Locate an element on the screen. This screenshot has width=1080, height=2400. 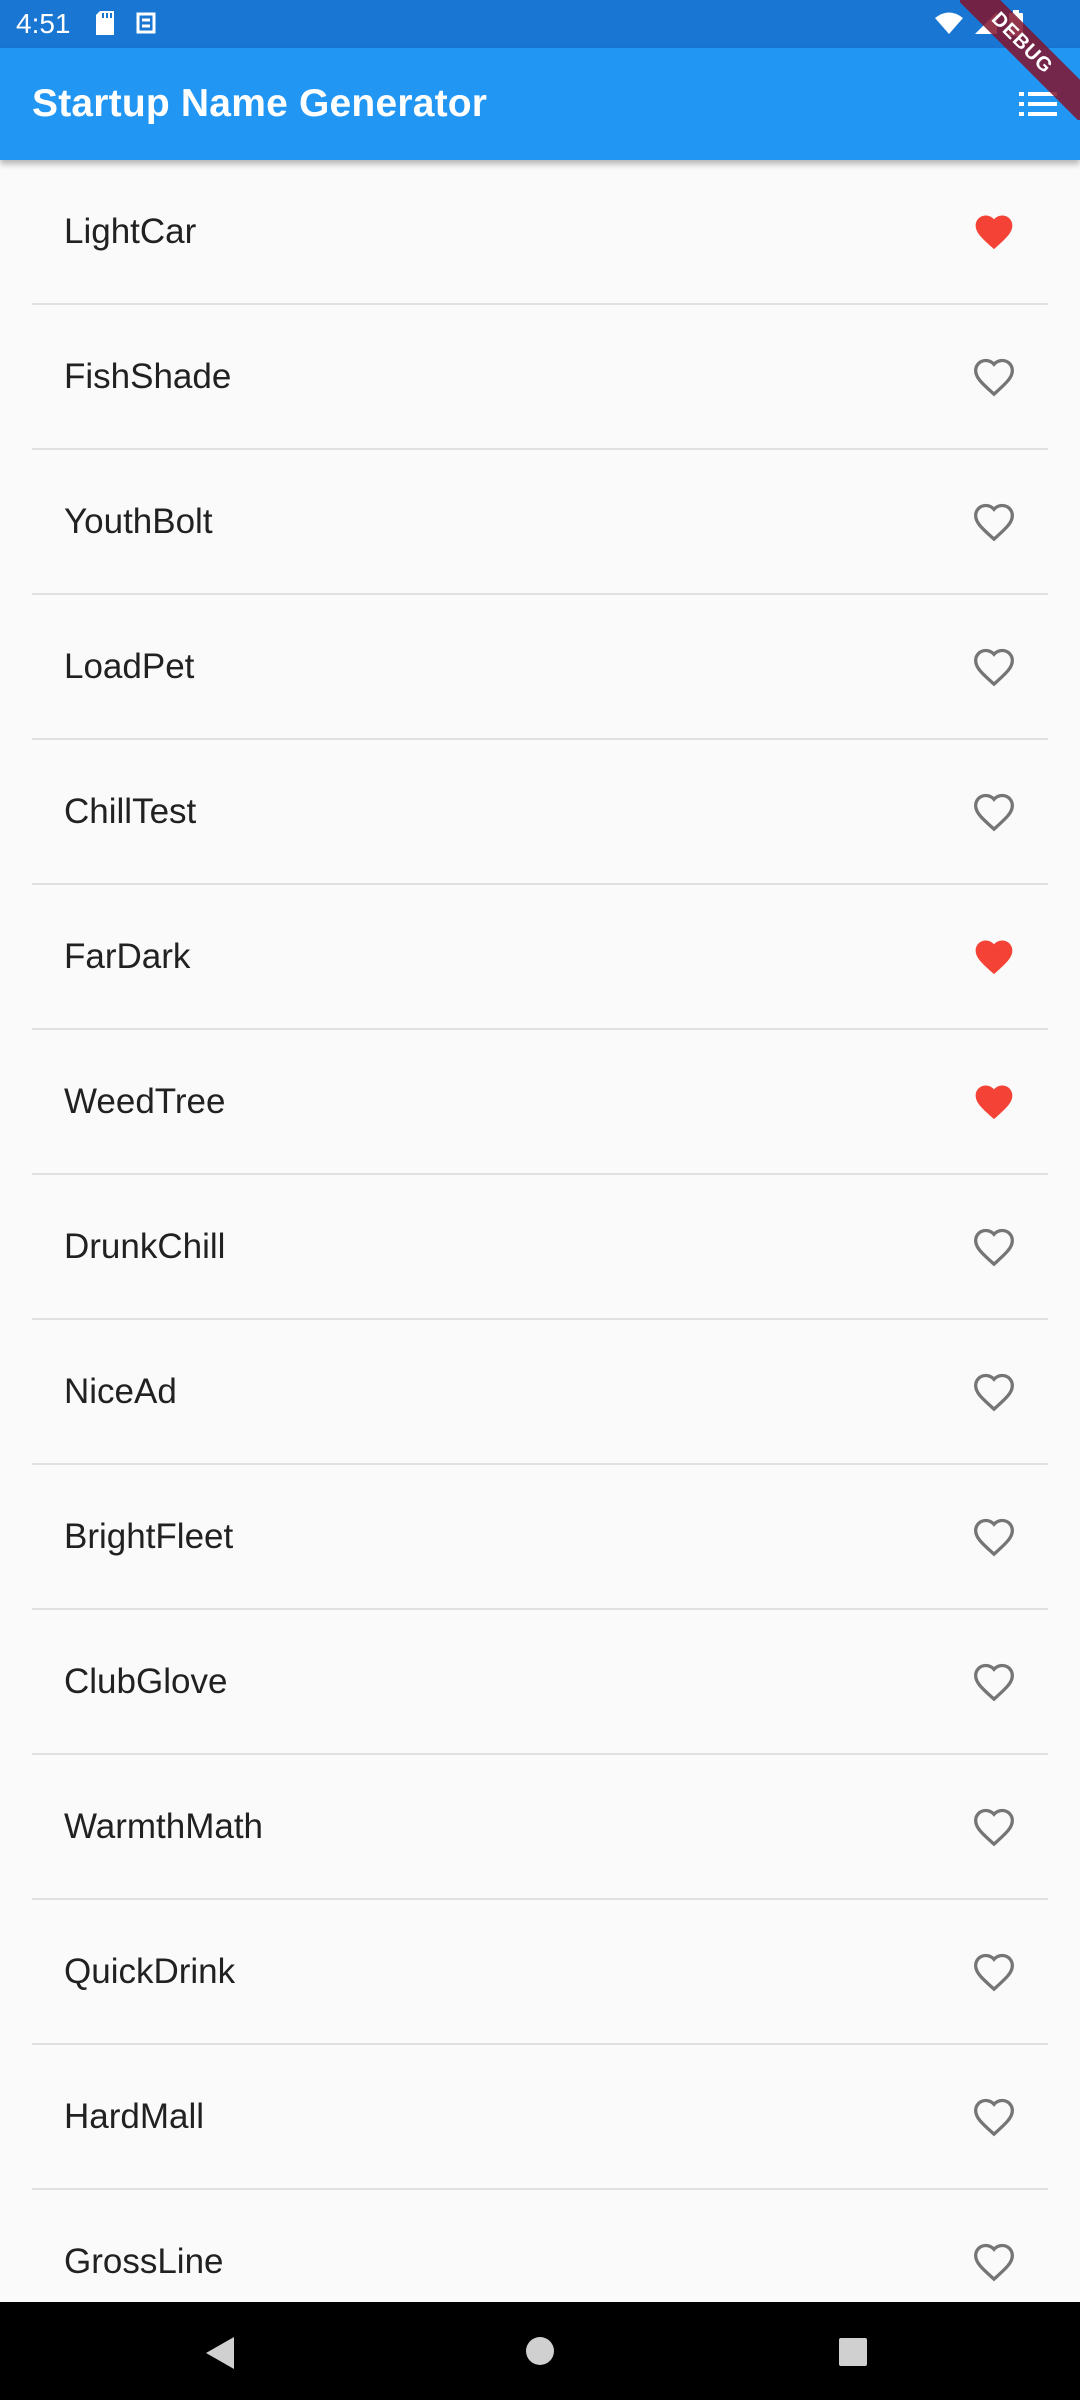
home-button is located at coordinates (540, 2353).